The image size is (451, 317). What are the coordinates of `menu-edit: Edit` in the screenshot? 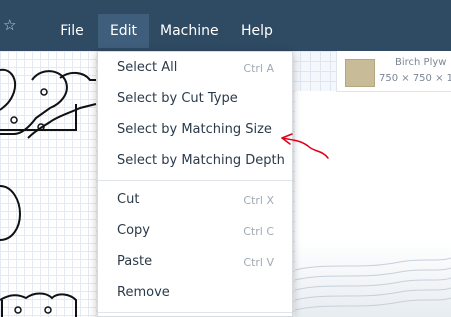 It's located at (123, 31).